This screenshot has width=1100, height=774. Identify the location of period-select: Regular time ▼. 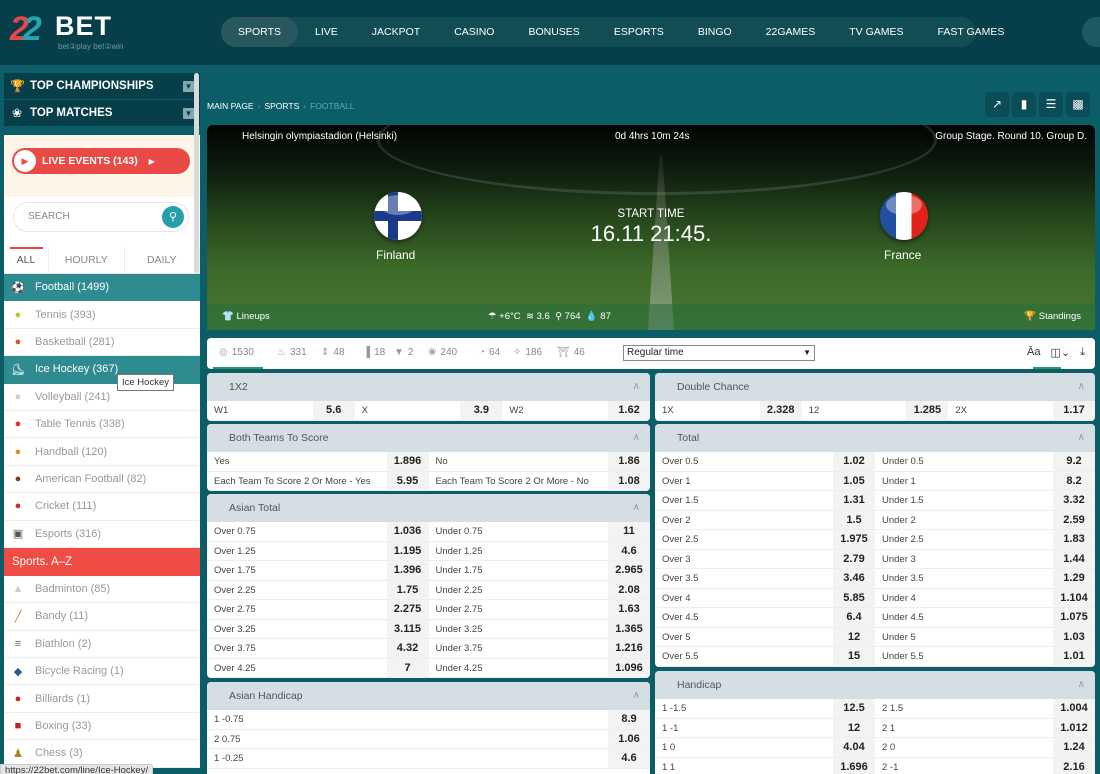
(719, 353).